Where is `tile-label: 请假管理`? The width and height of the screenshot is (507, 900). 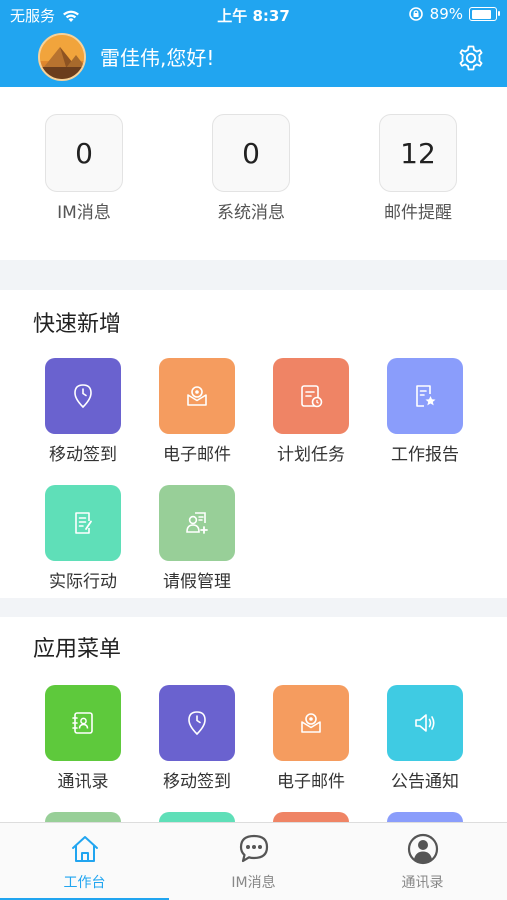
tile-label: 请假管理 is located at coordinates (197, 582).